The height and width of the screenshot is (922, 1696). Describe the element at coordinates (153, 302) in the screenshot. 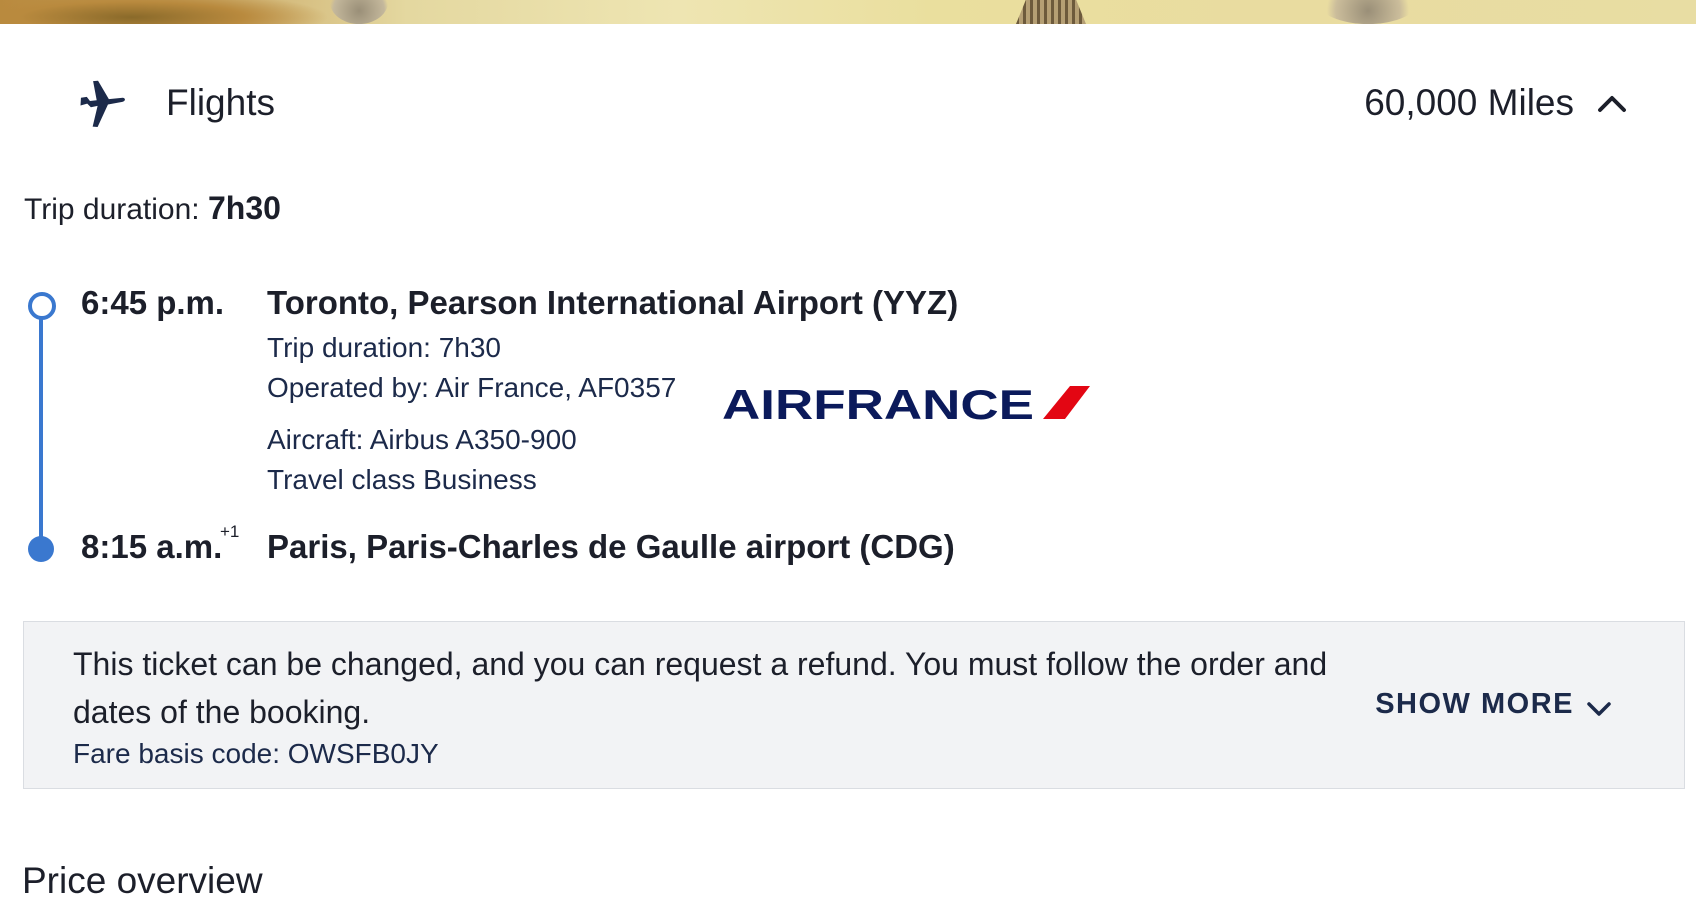

I see `departure-time: 6:45 p.m.` at that location.